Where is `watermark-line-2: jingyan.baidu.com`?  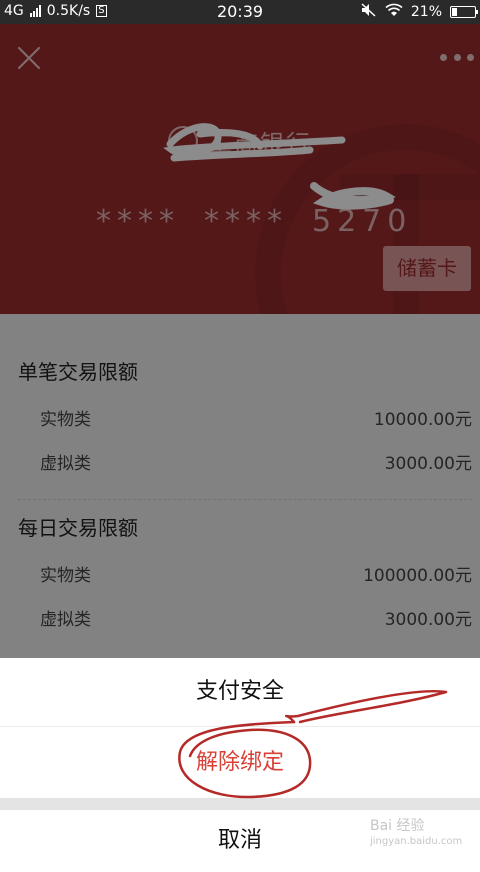
watermark-line-2: jingyan.baidu.com is located at coordinates (416, 841).